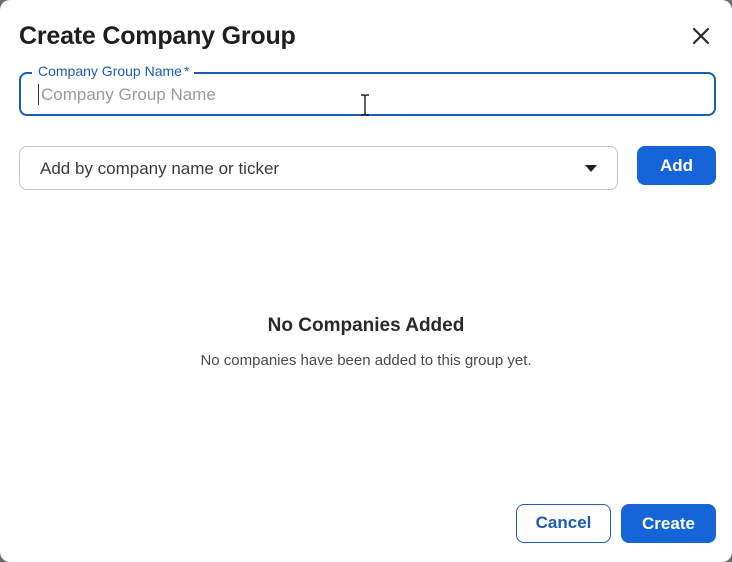 The height and width of the screenshot is (562, 732). Describe the element at coordinates (157, 36) in the screenshot. I see `dialog-title: Create Company Group` at that location.